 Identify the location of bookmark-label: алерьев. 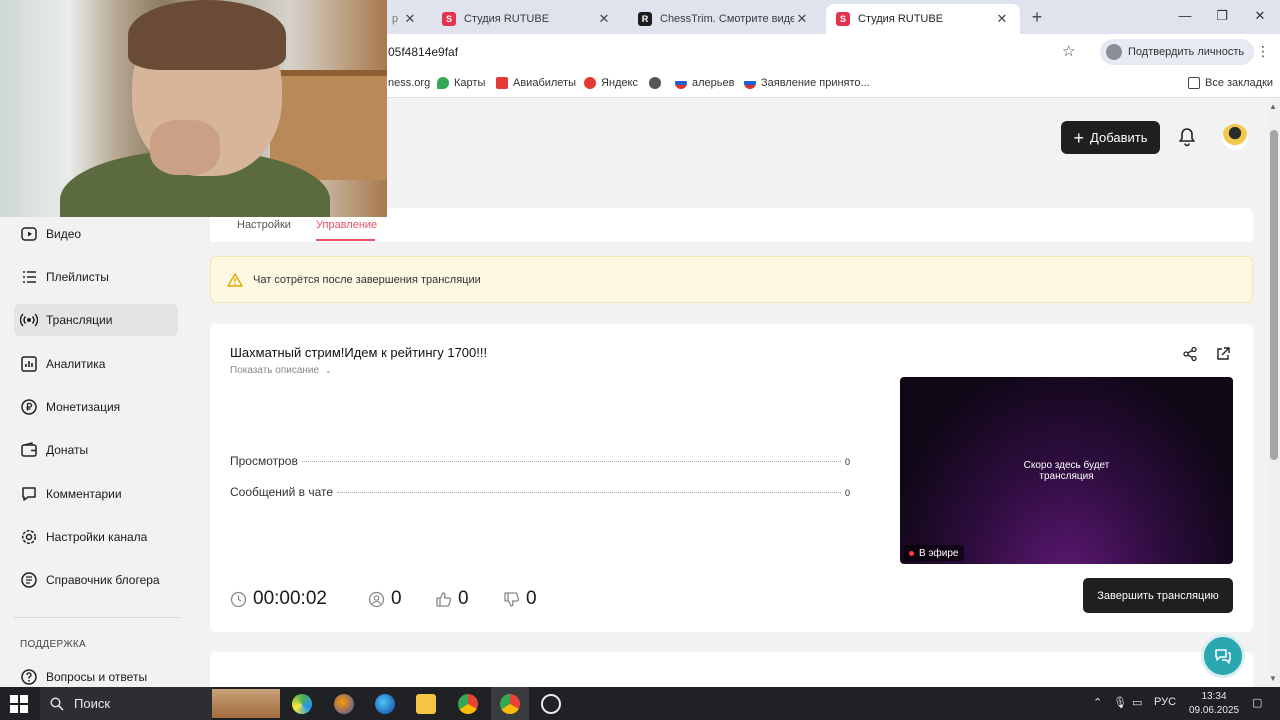
(713, 83).